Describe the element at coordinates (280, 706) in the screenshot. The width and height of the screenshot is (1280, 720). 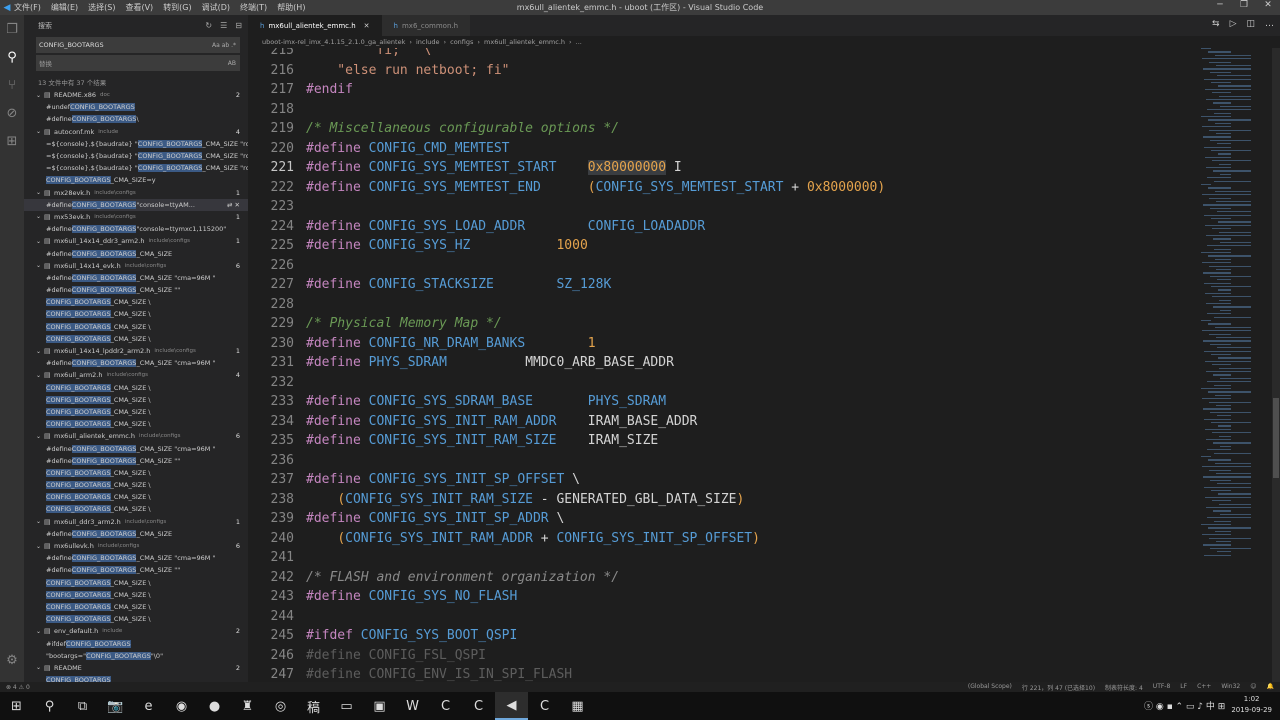
I see `app-icon: ◎` at that location.